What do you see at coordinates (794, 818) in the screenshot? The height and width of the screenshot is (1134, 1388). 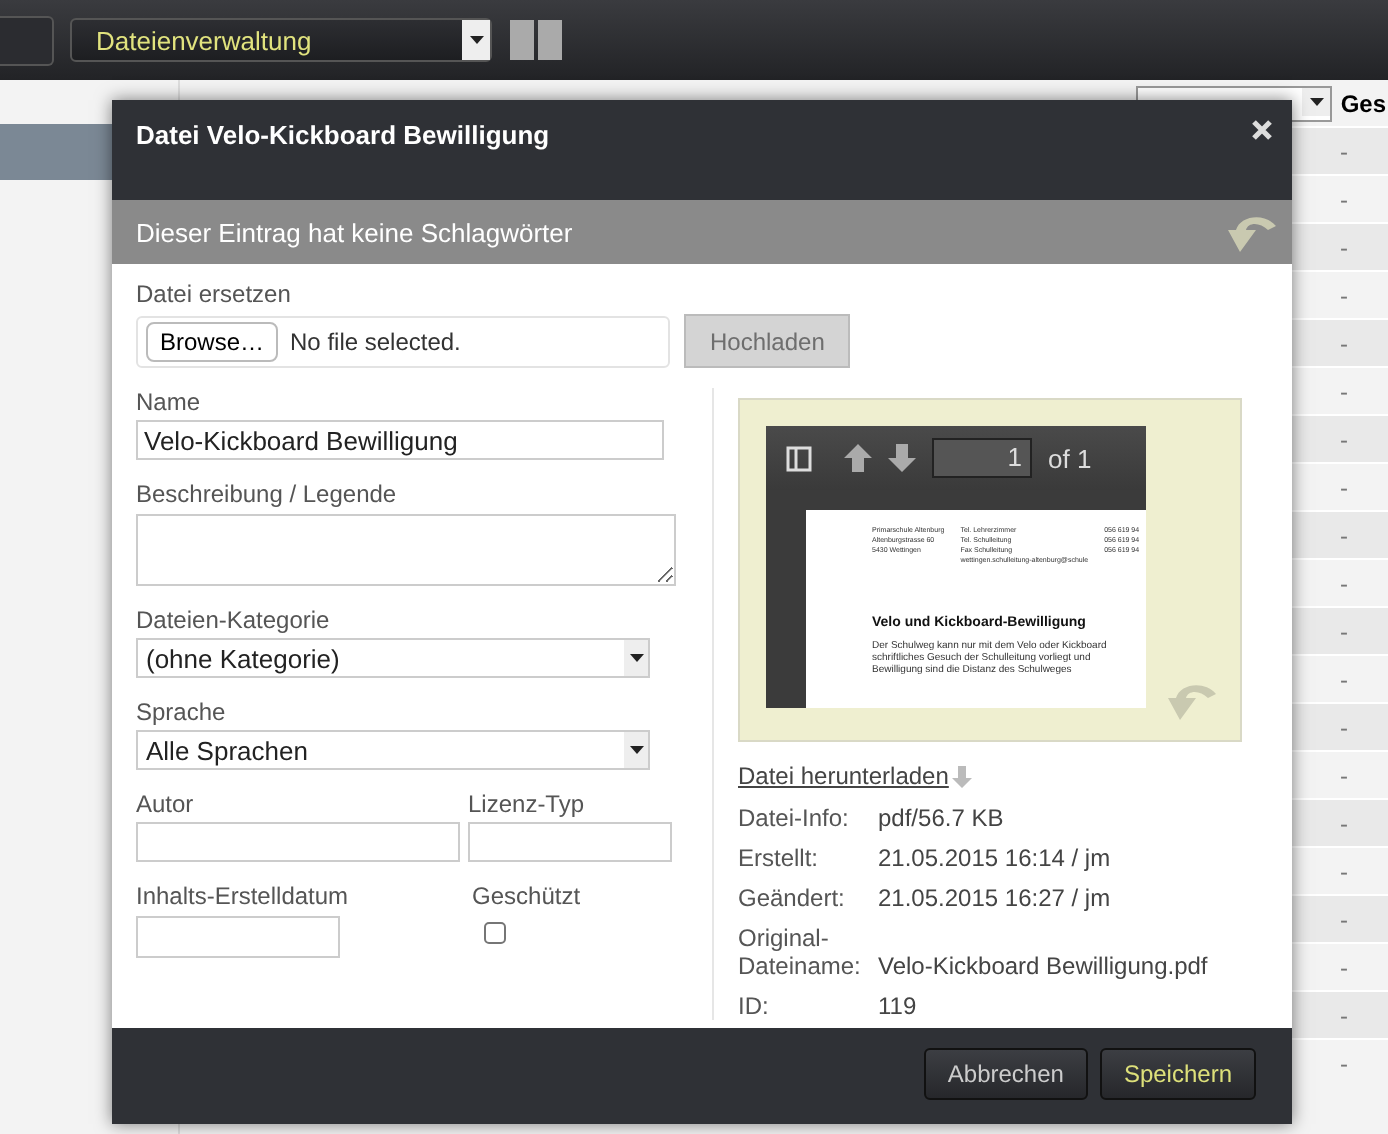 I see `info-label: Datei-Info:` at bounding box center [794, 818].